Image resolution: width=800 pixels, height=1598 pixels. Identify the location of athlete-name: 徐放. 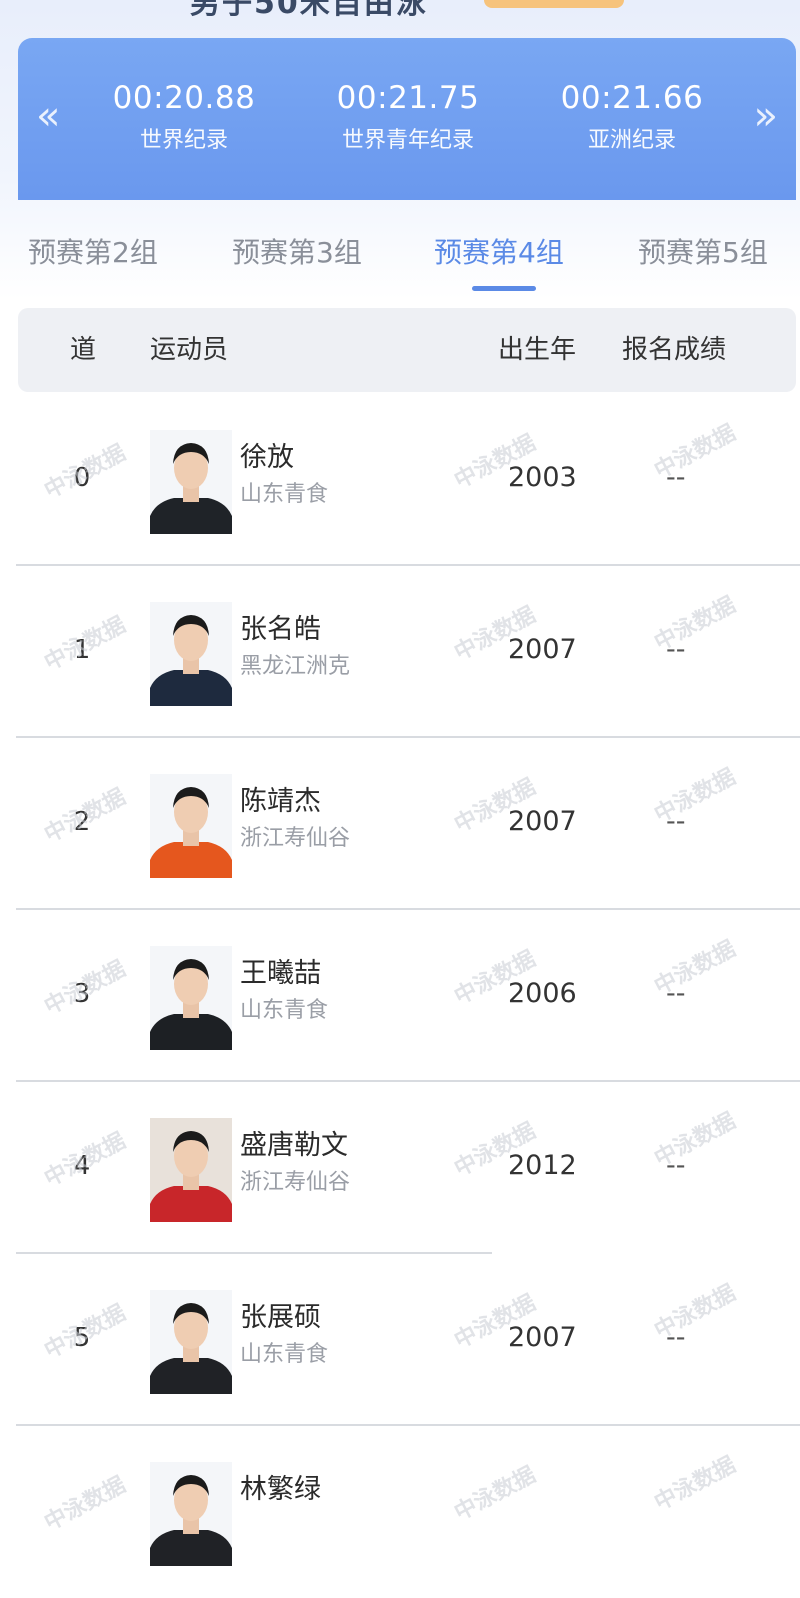
(267, 457).